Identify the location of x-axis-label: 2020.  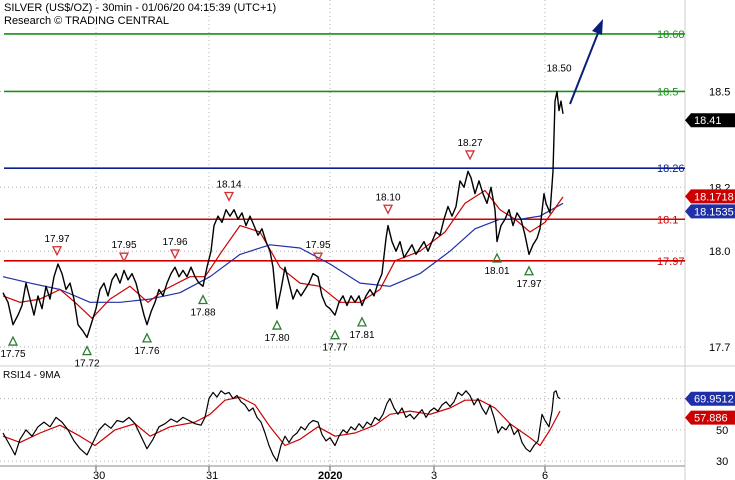
(330, 475).